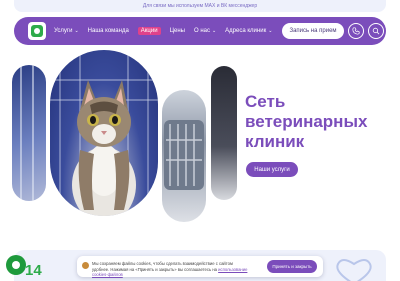  I want to click on hero-title: Сеть ветеринарных клиник, so click(320, 122).